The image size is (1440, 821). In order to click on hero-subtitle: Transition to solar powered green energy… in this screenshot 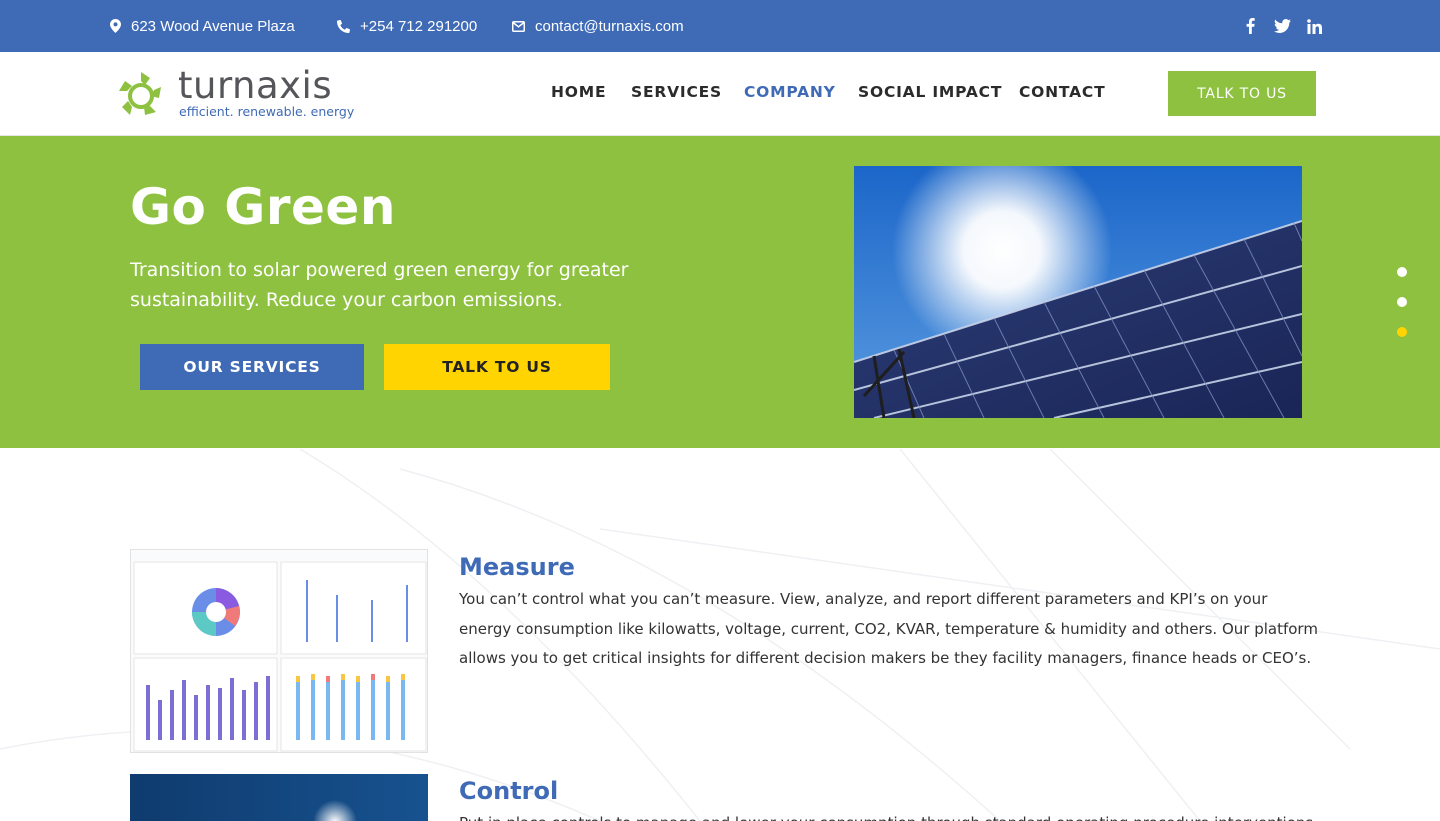, I will do `click(379, 285)`.